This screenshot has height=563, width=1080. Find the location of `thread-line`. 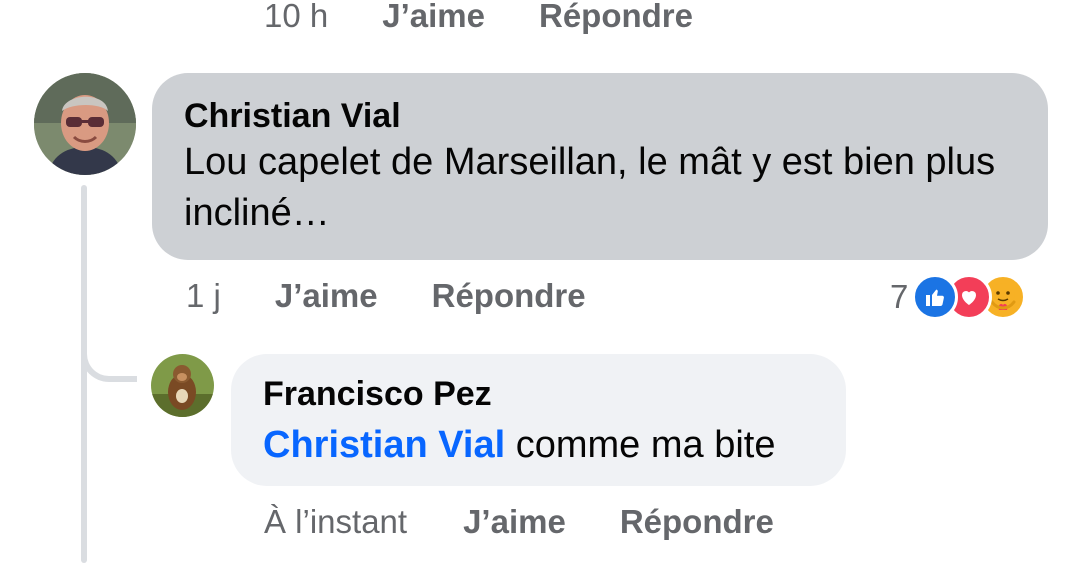

thread-line is located at coordinates (84, 374).